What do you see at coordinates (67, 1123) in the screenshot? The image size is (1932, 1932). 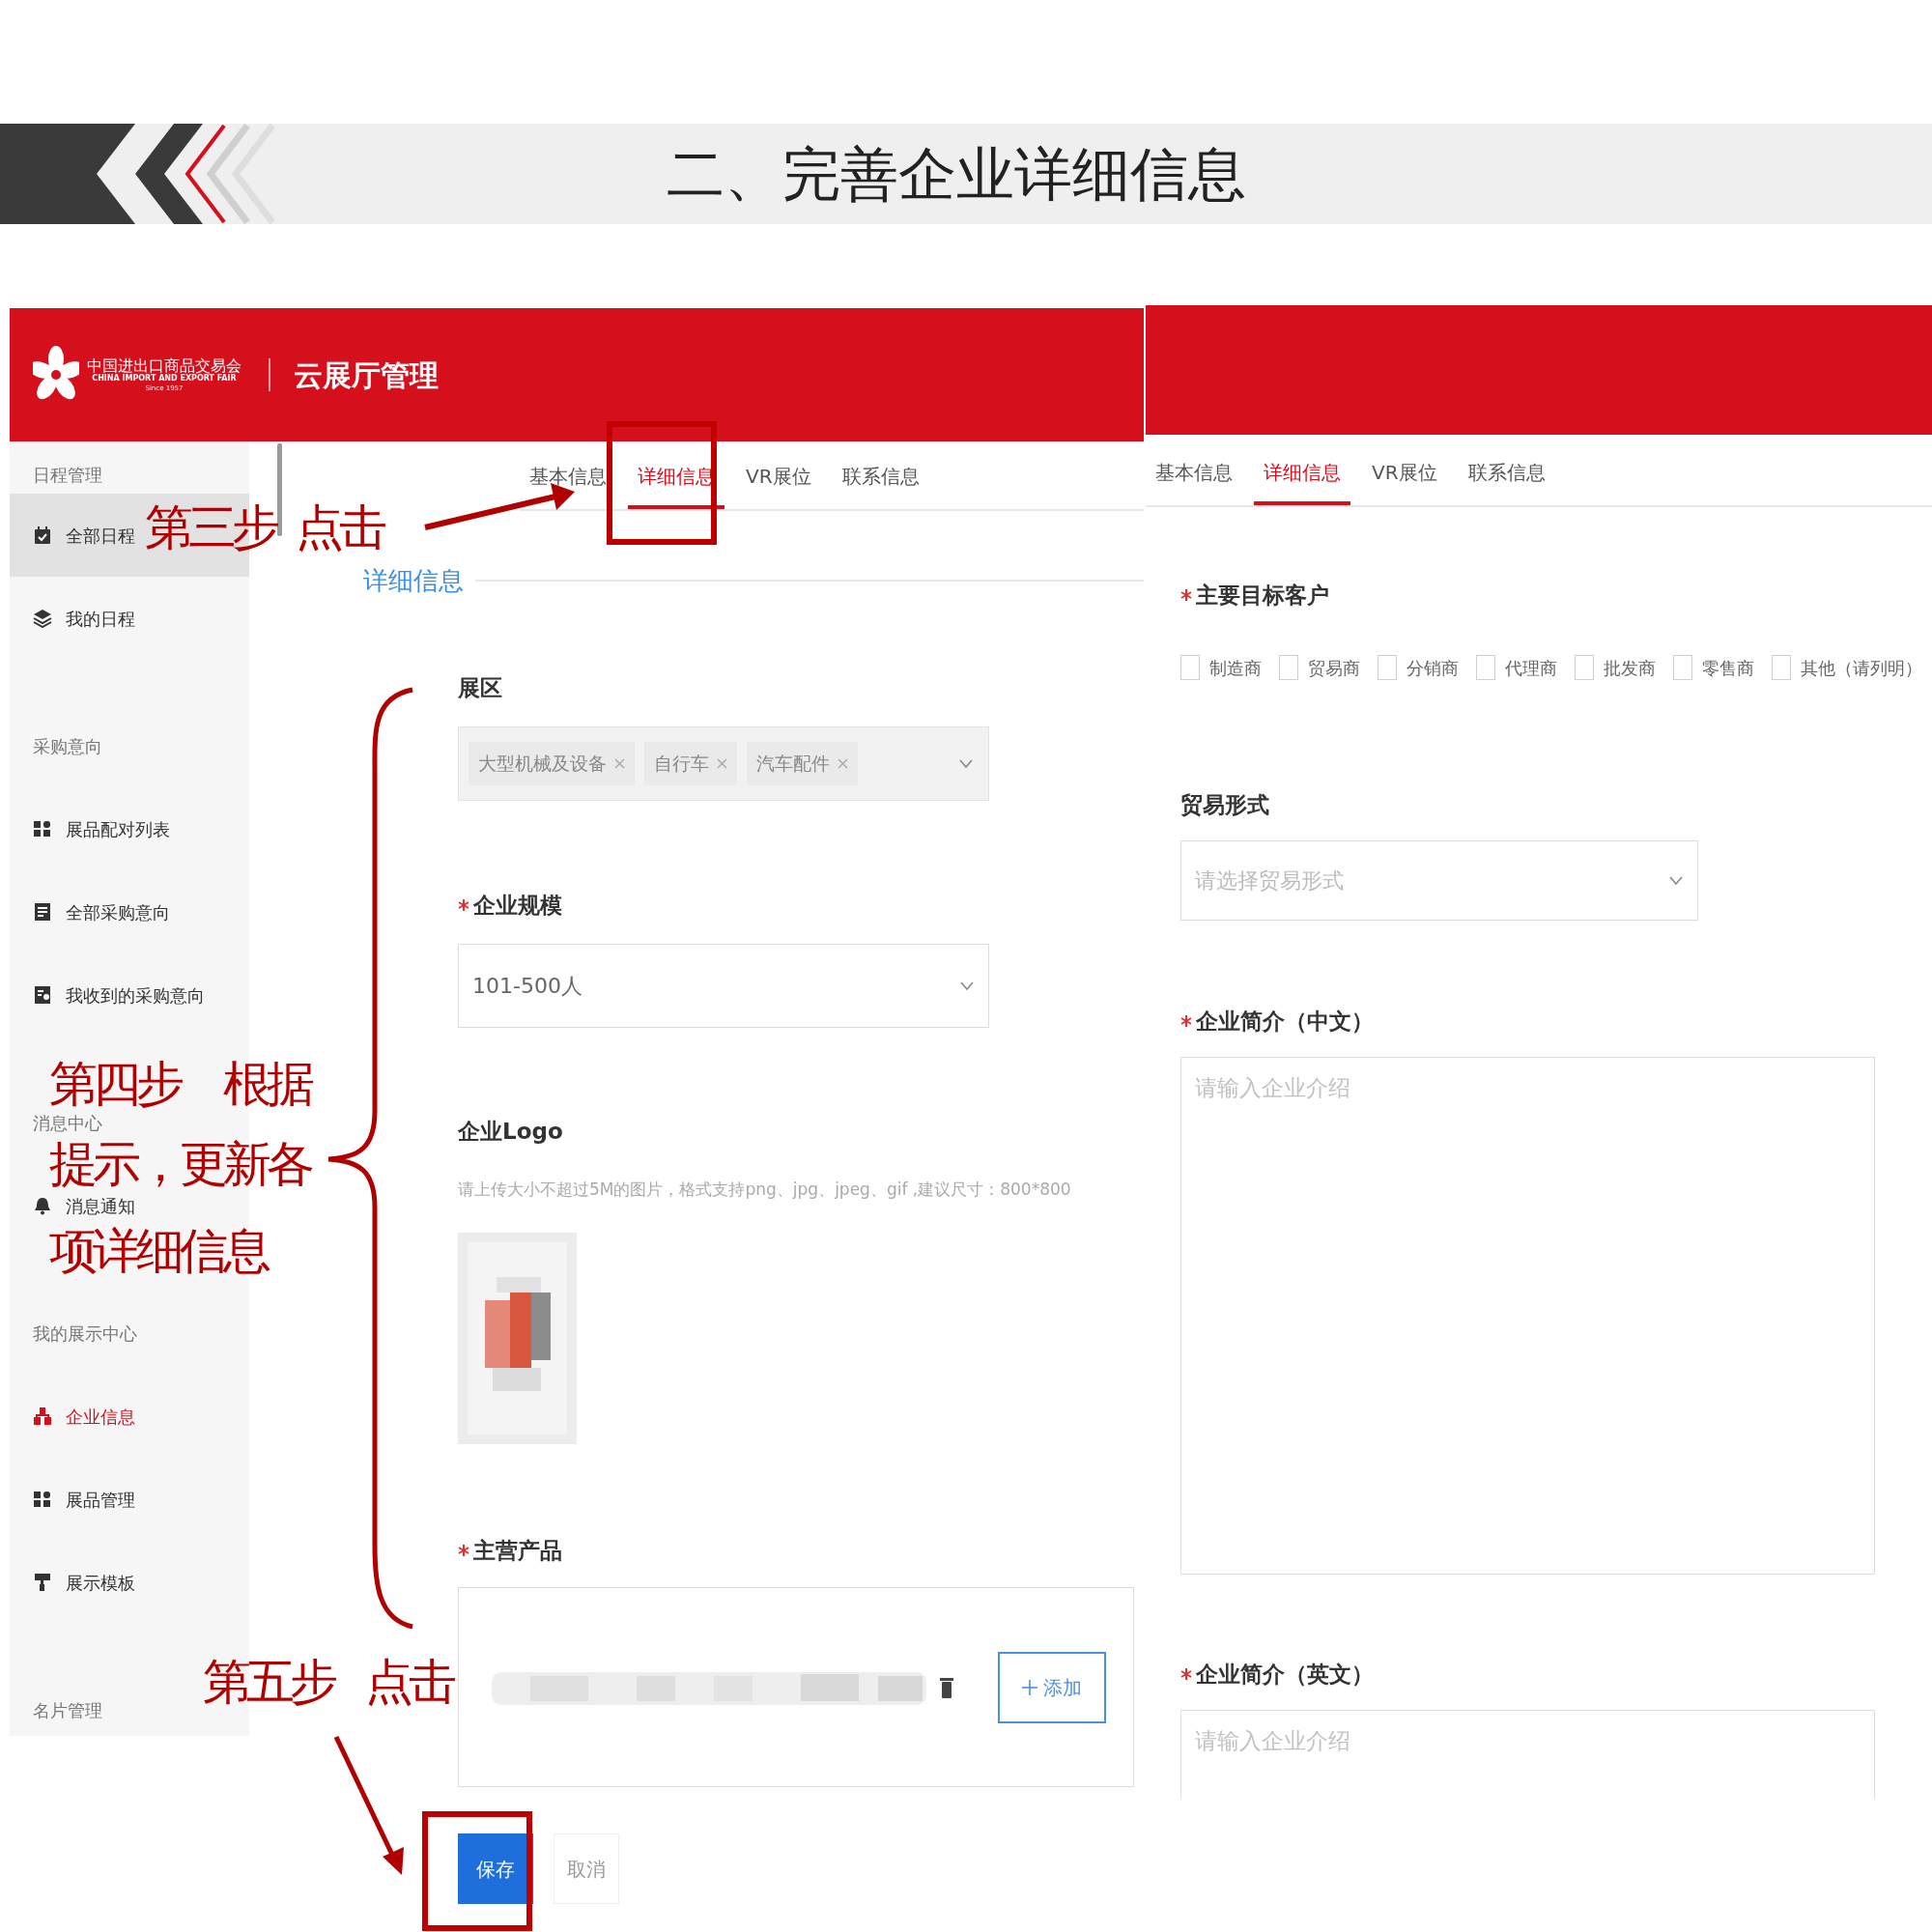 I see `sidebar-group-label: 消息中心` at bounding box center [67, 1123].